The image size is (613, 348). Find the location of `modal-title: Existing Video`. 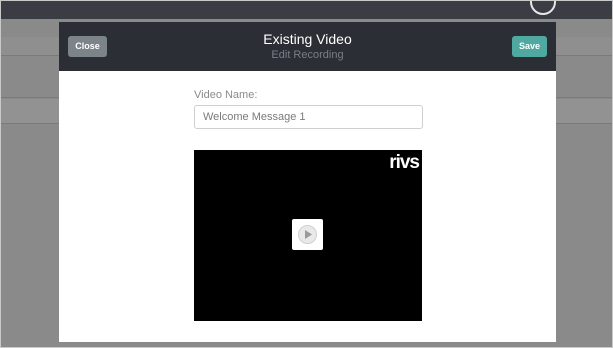

modal-title: Existing Video is located at coordinates (307, 39).